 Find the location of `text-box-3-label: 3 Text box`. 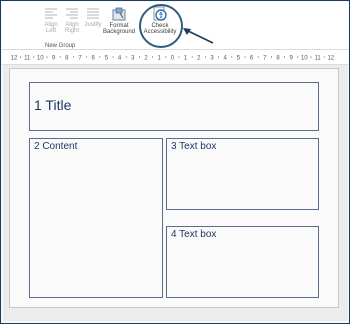

text-box-3-label: 3 Text box is located at coordinates (194, 146).